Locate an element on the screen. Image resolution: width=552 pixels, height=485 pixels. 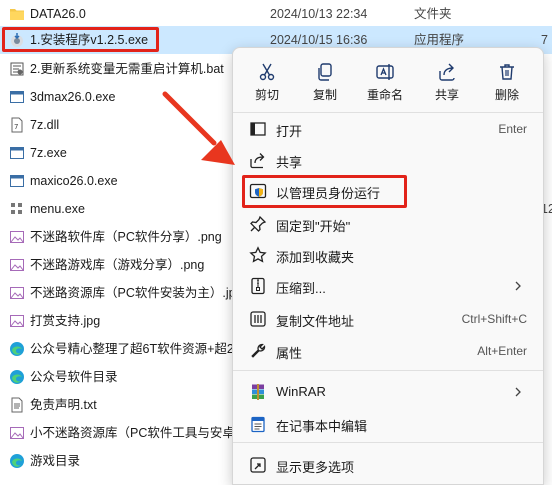
share-button: 共享 is located at coordinates (447, 81).